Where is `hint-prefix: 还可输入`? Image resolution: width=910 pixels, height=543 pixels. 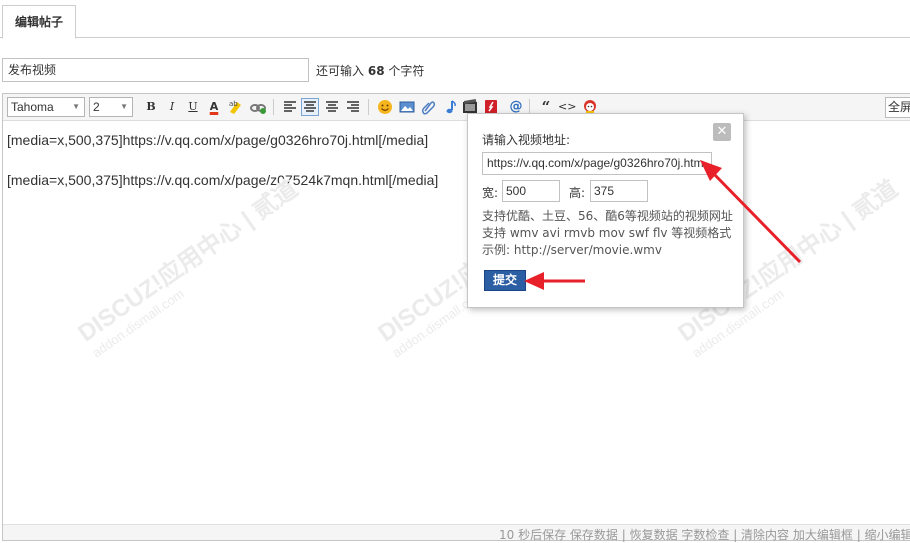 hint-prefix: 还可输入 is located at coordinates (340, 71).